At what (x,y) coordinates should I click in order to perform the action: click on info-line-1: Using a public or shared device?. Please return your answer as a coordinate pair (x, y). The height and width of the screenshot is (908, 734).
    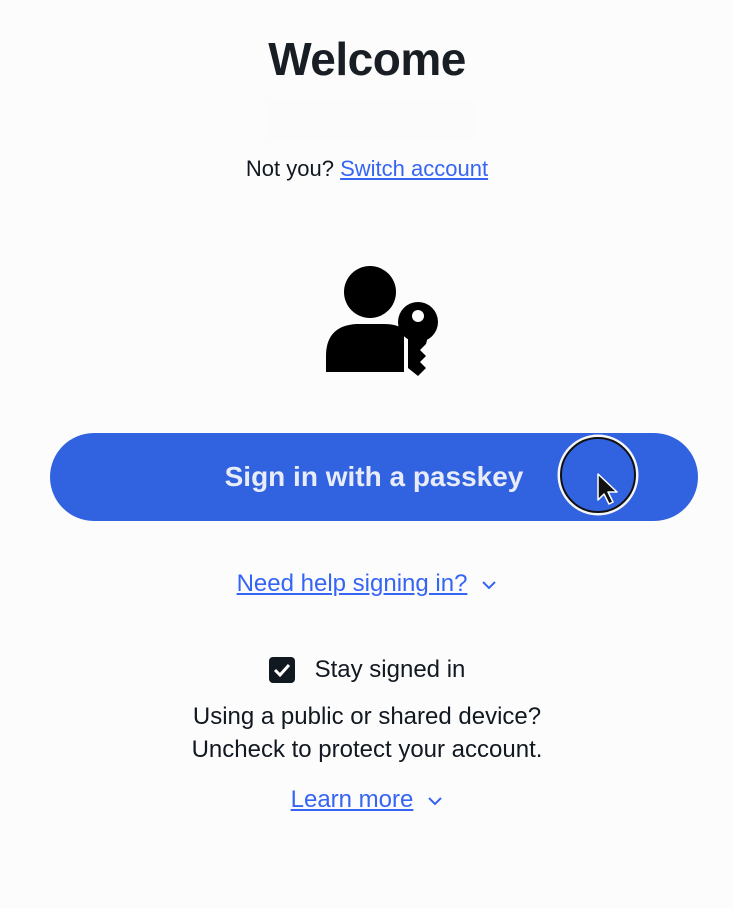
    Looking at the image, I should click on (367, 716).